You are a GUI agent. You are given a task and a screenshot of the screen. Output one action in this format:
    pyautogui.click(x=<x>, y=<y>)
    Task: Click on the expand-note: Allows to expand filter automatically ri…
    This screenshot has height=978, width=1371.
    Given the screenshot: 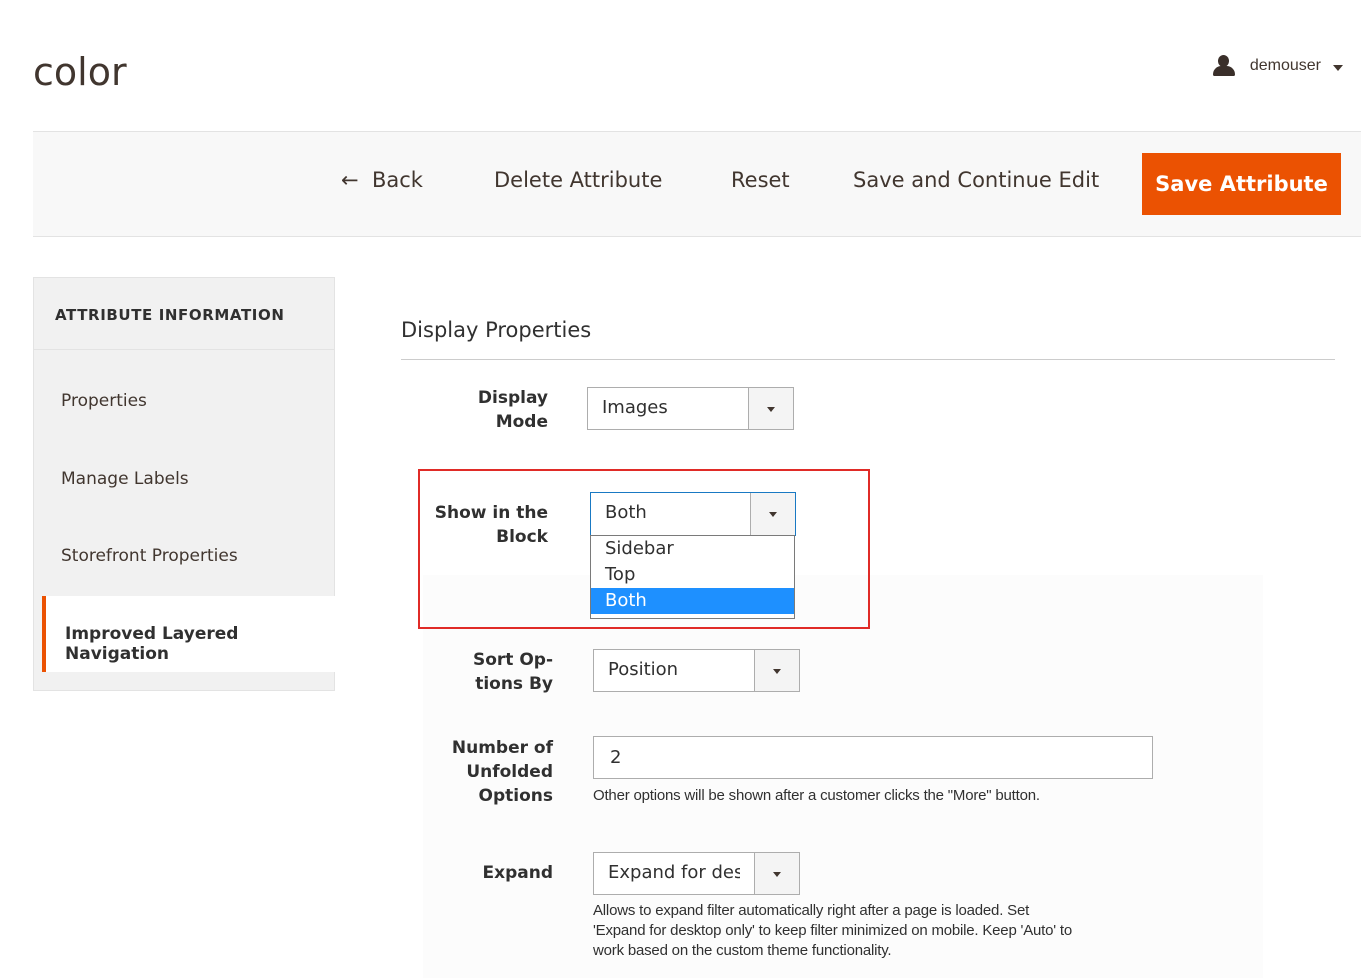 What is the action you would take?
    pyautogui.click(x=833, y=930)
    